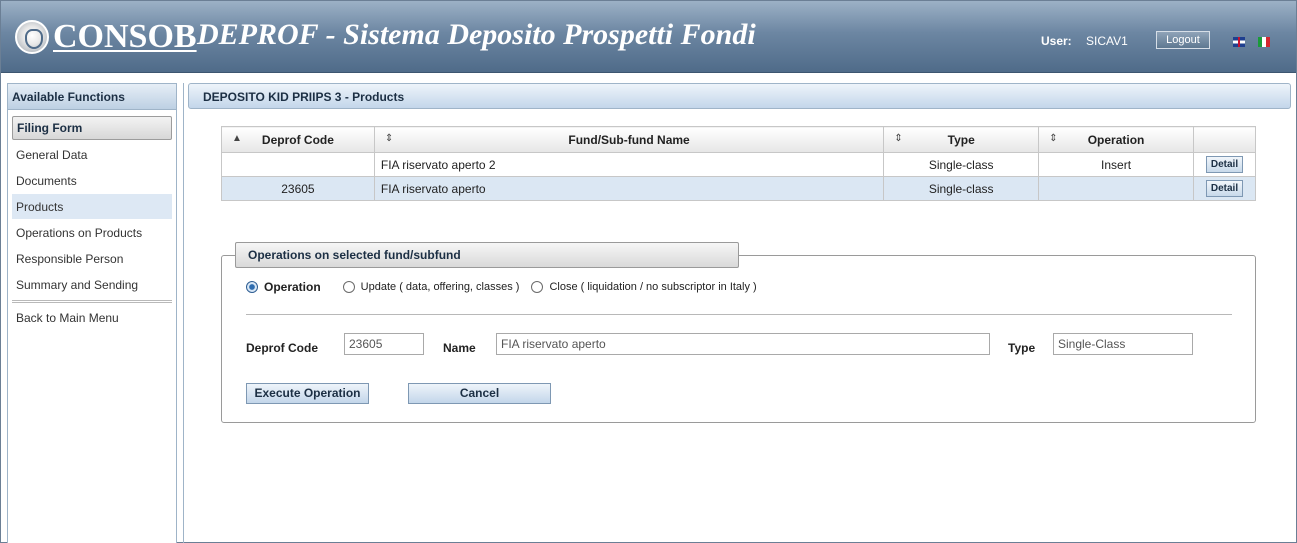  What do you see at coordinates (92, 155) in the screenshot?
I see `sidebar-item-general-data: General Data` at bounding box center [92, 155].